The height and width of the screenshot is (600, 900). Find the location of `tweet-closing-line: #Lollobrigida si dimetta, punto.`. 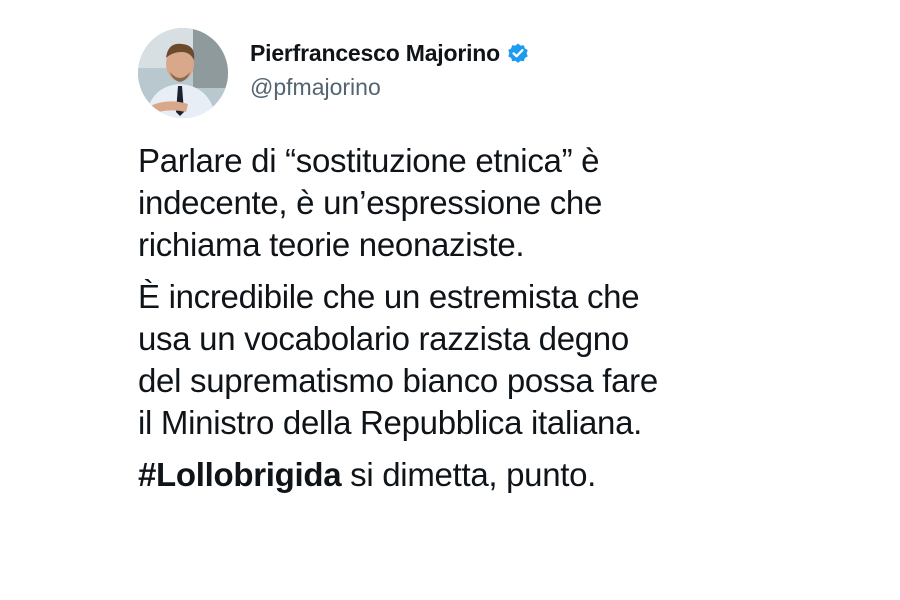

tweet-closing-line: #Lollobrigida si dimetta, punto. is located at coordinates (488, 475).